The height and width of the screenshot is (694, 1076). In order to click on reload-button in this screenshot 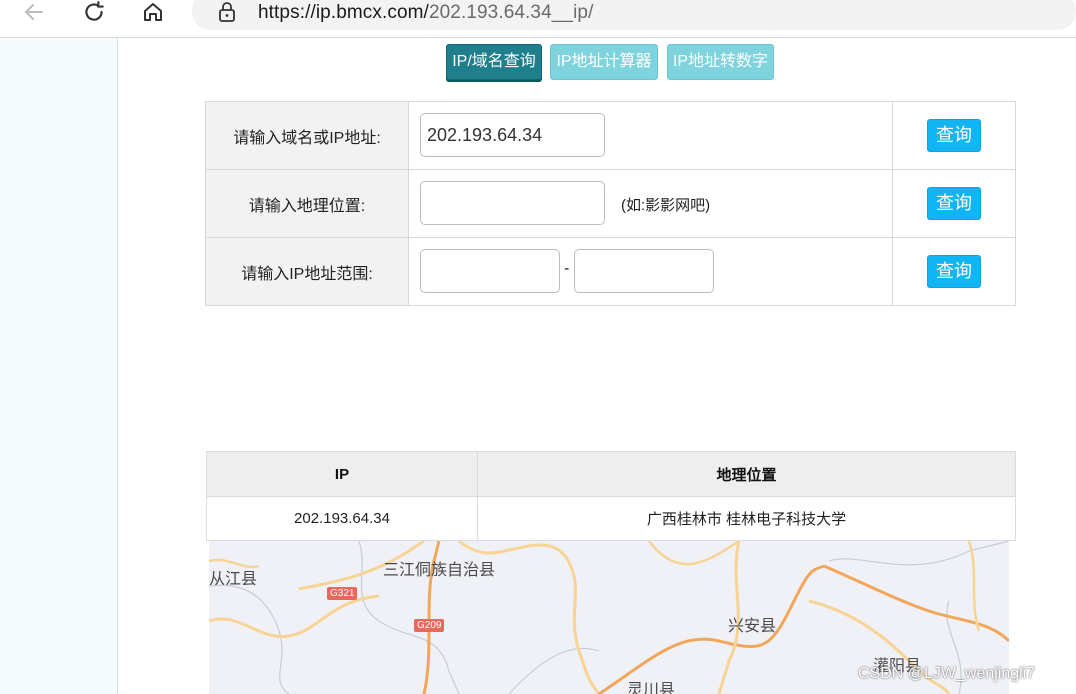, I will do `click(94, 12)`.